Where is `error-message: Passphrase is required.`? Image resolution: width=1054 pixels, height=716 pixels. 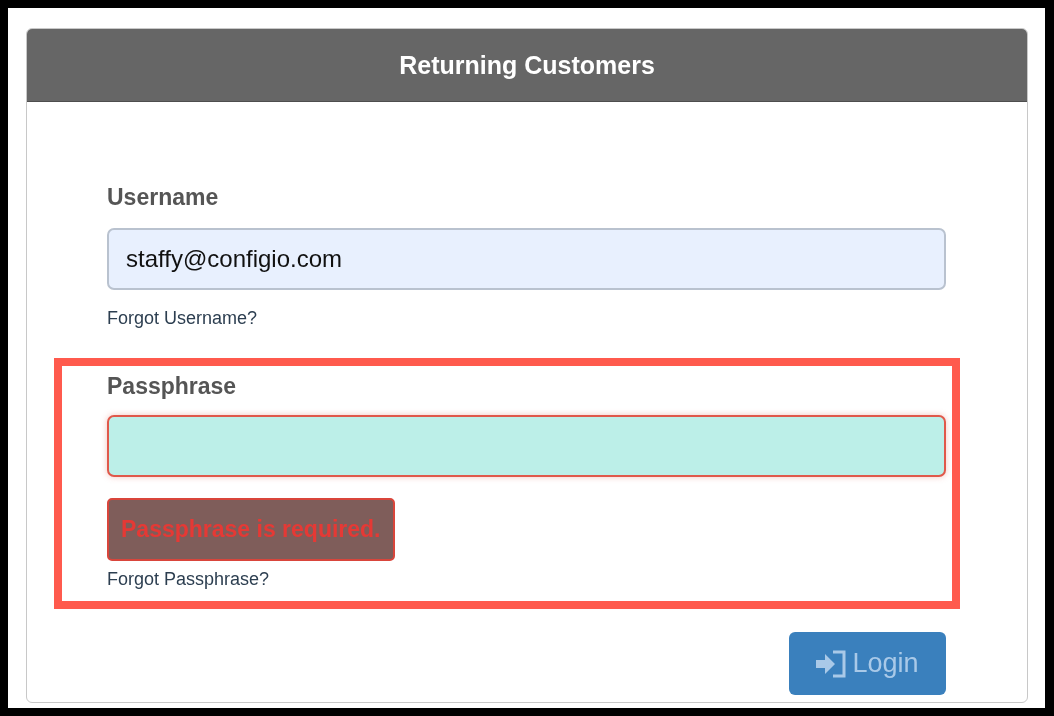
error-message: Passphrase is required. is located at coordinates (251, 529).